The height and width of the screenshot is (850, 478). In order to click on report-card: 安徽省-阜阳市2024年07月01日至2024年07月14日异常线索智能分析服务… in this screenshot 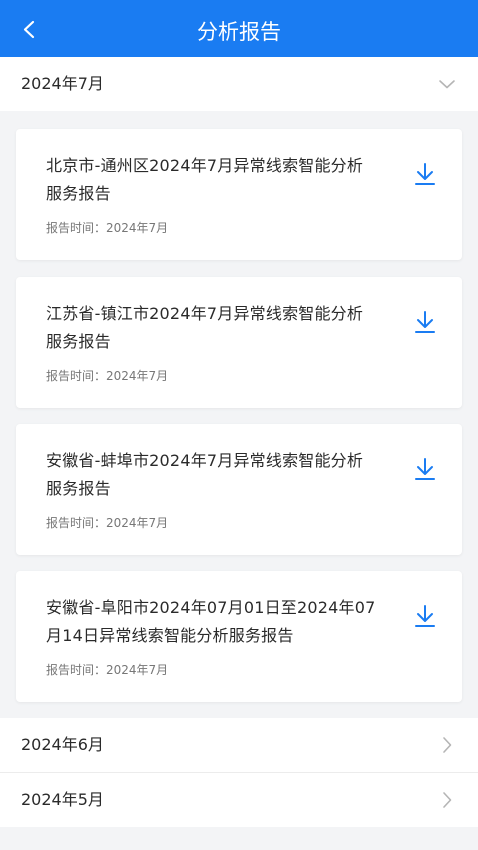, I will do `click(239, 636)`.